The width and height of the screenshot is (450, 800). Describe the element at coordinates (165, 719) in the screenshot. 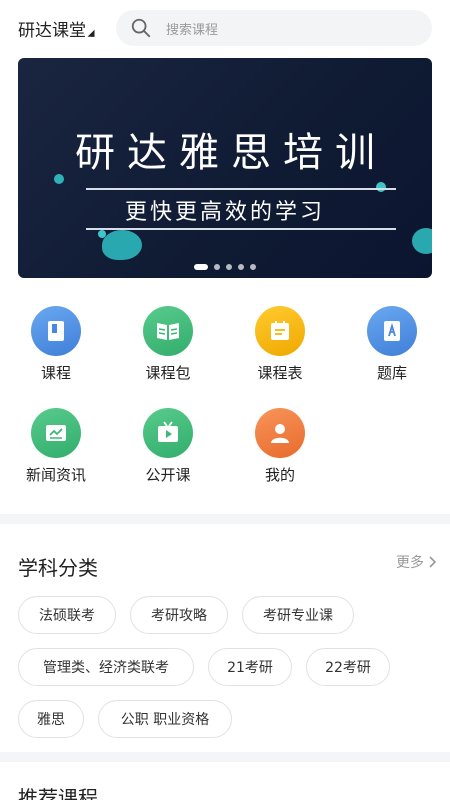

I see `subject-tag: 公职 职业资格` at that location.